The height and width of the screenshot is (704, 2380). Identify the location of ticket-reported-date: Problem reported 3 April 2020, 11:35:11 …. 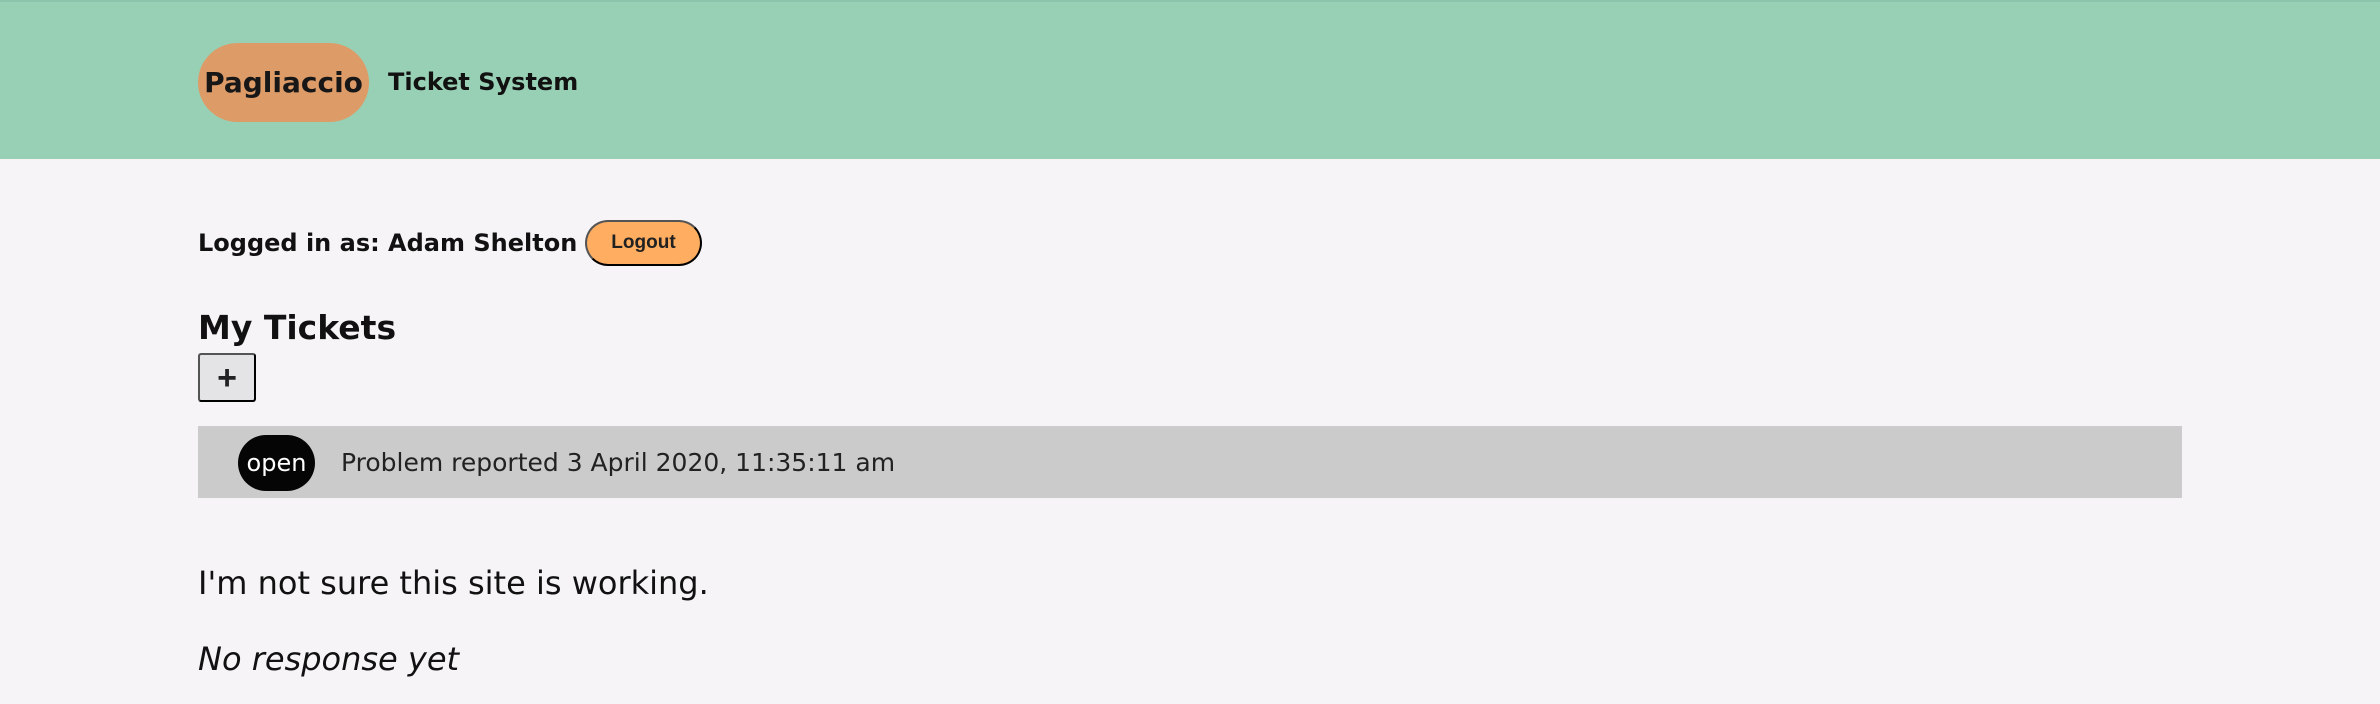
(618, 462).